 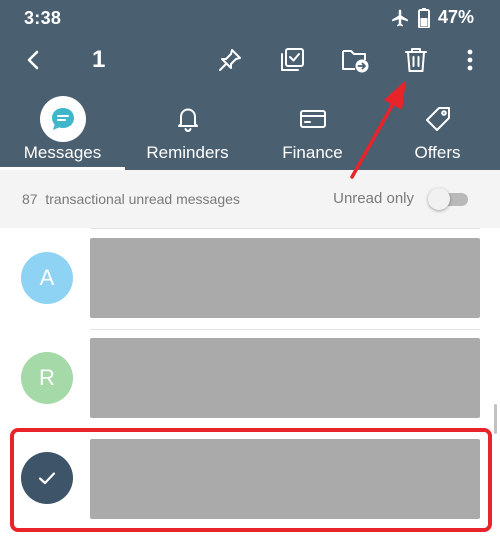 I want to click on tab-offers: Offers, so click(x=437, y=130).